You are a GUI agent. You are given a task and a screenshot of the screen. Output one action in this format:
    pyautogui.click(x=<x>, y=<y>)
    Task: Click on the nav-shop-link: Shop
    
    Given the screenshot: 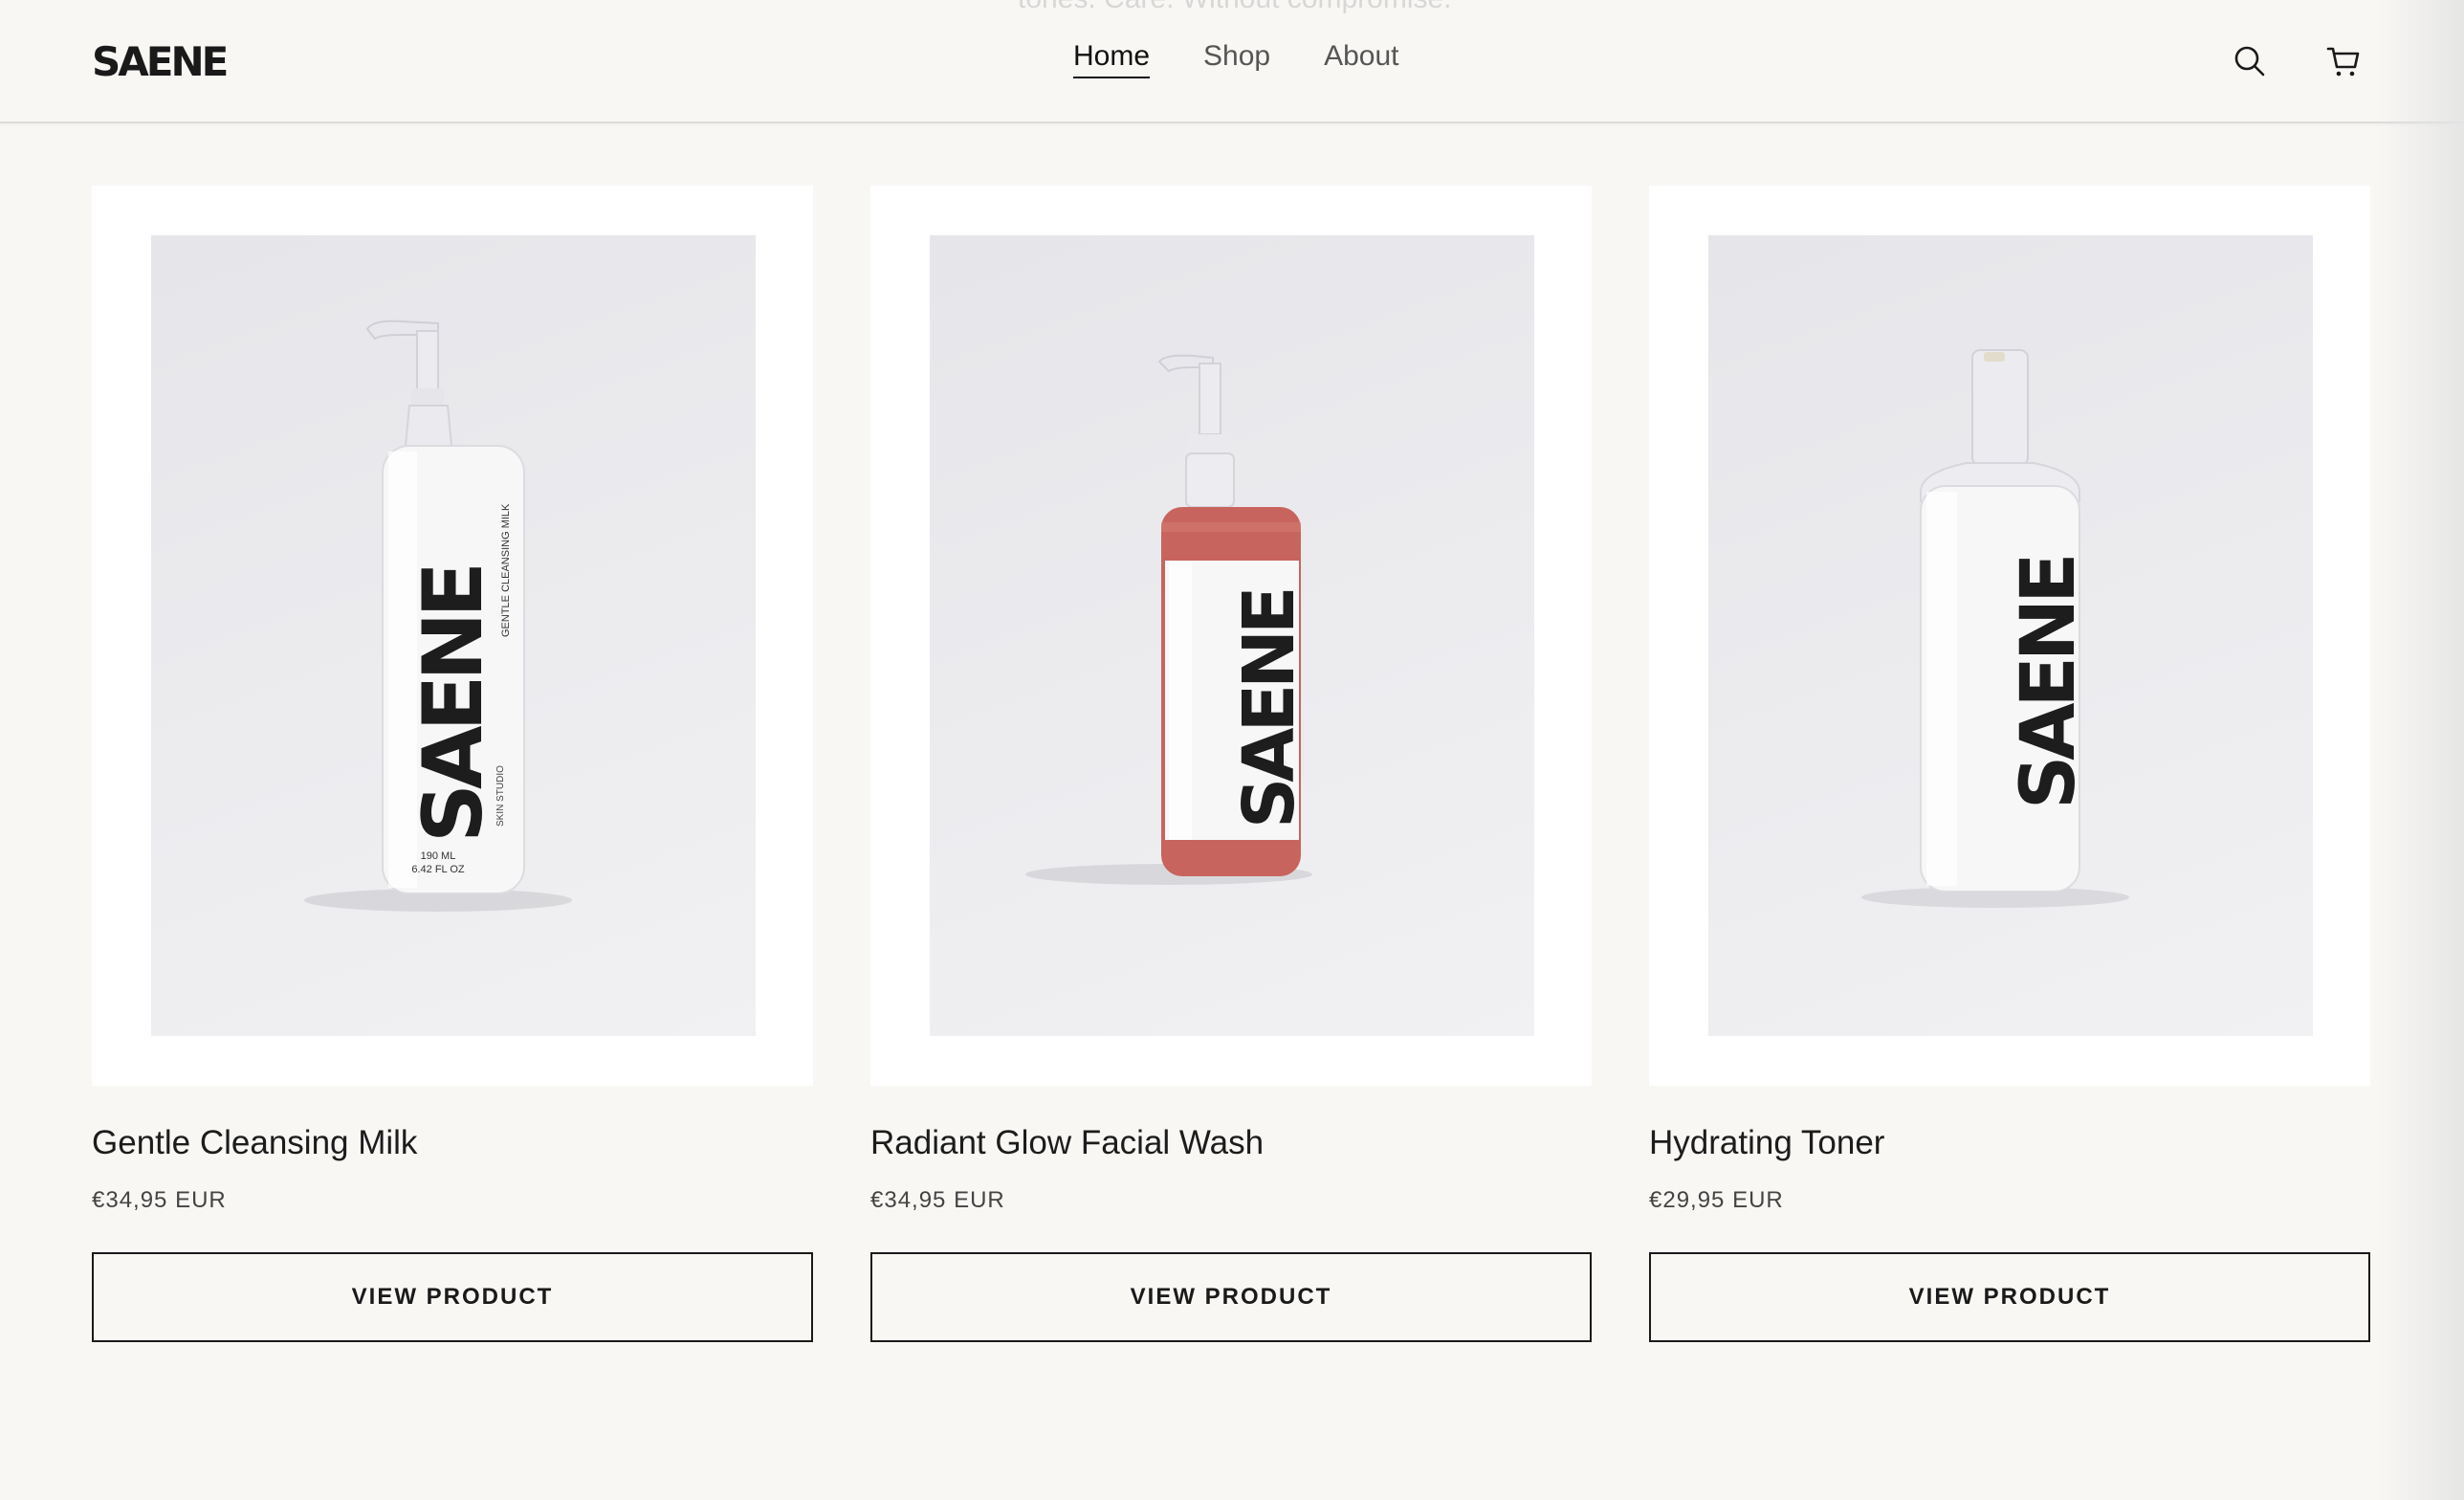 What is the action you would take?
    pyautogui.click(x=1236, y=59)
    